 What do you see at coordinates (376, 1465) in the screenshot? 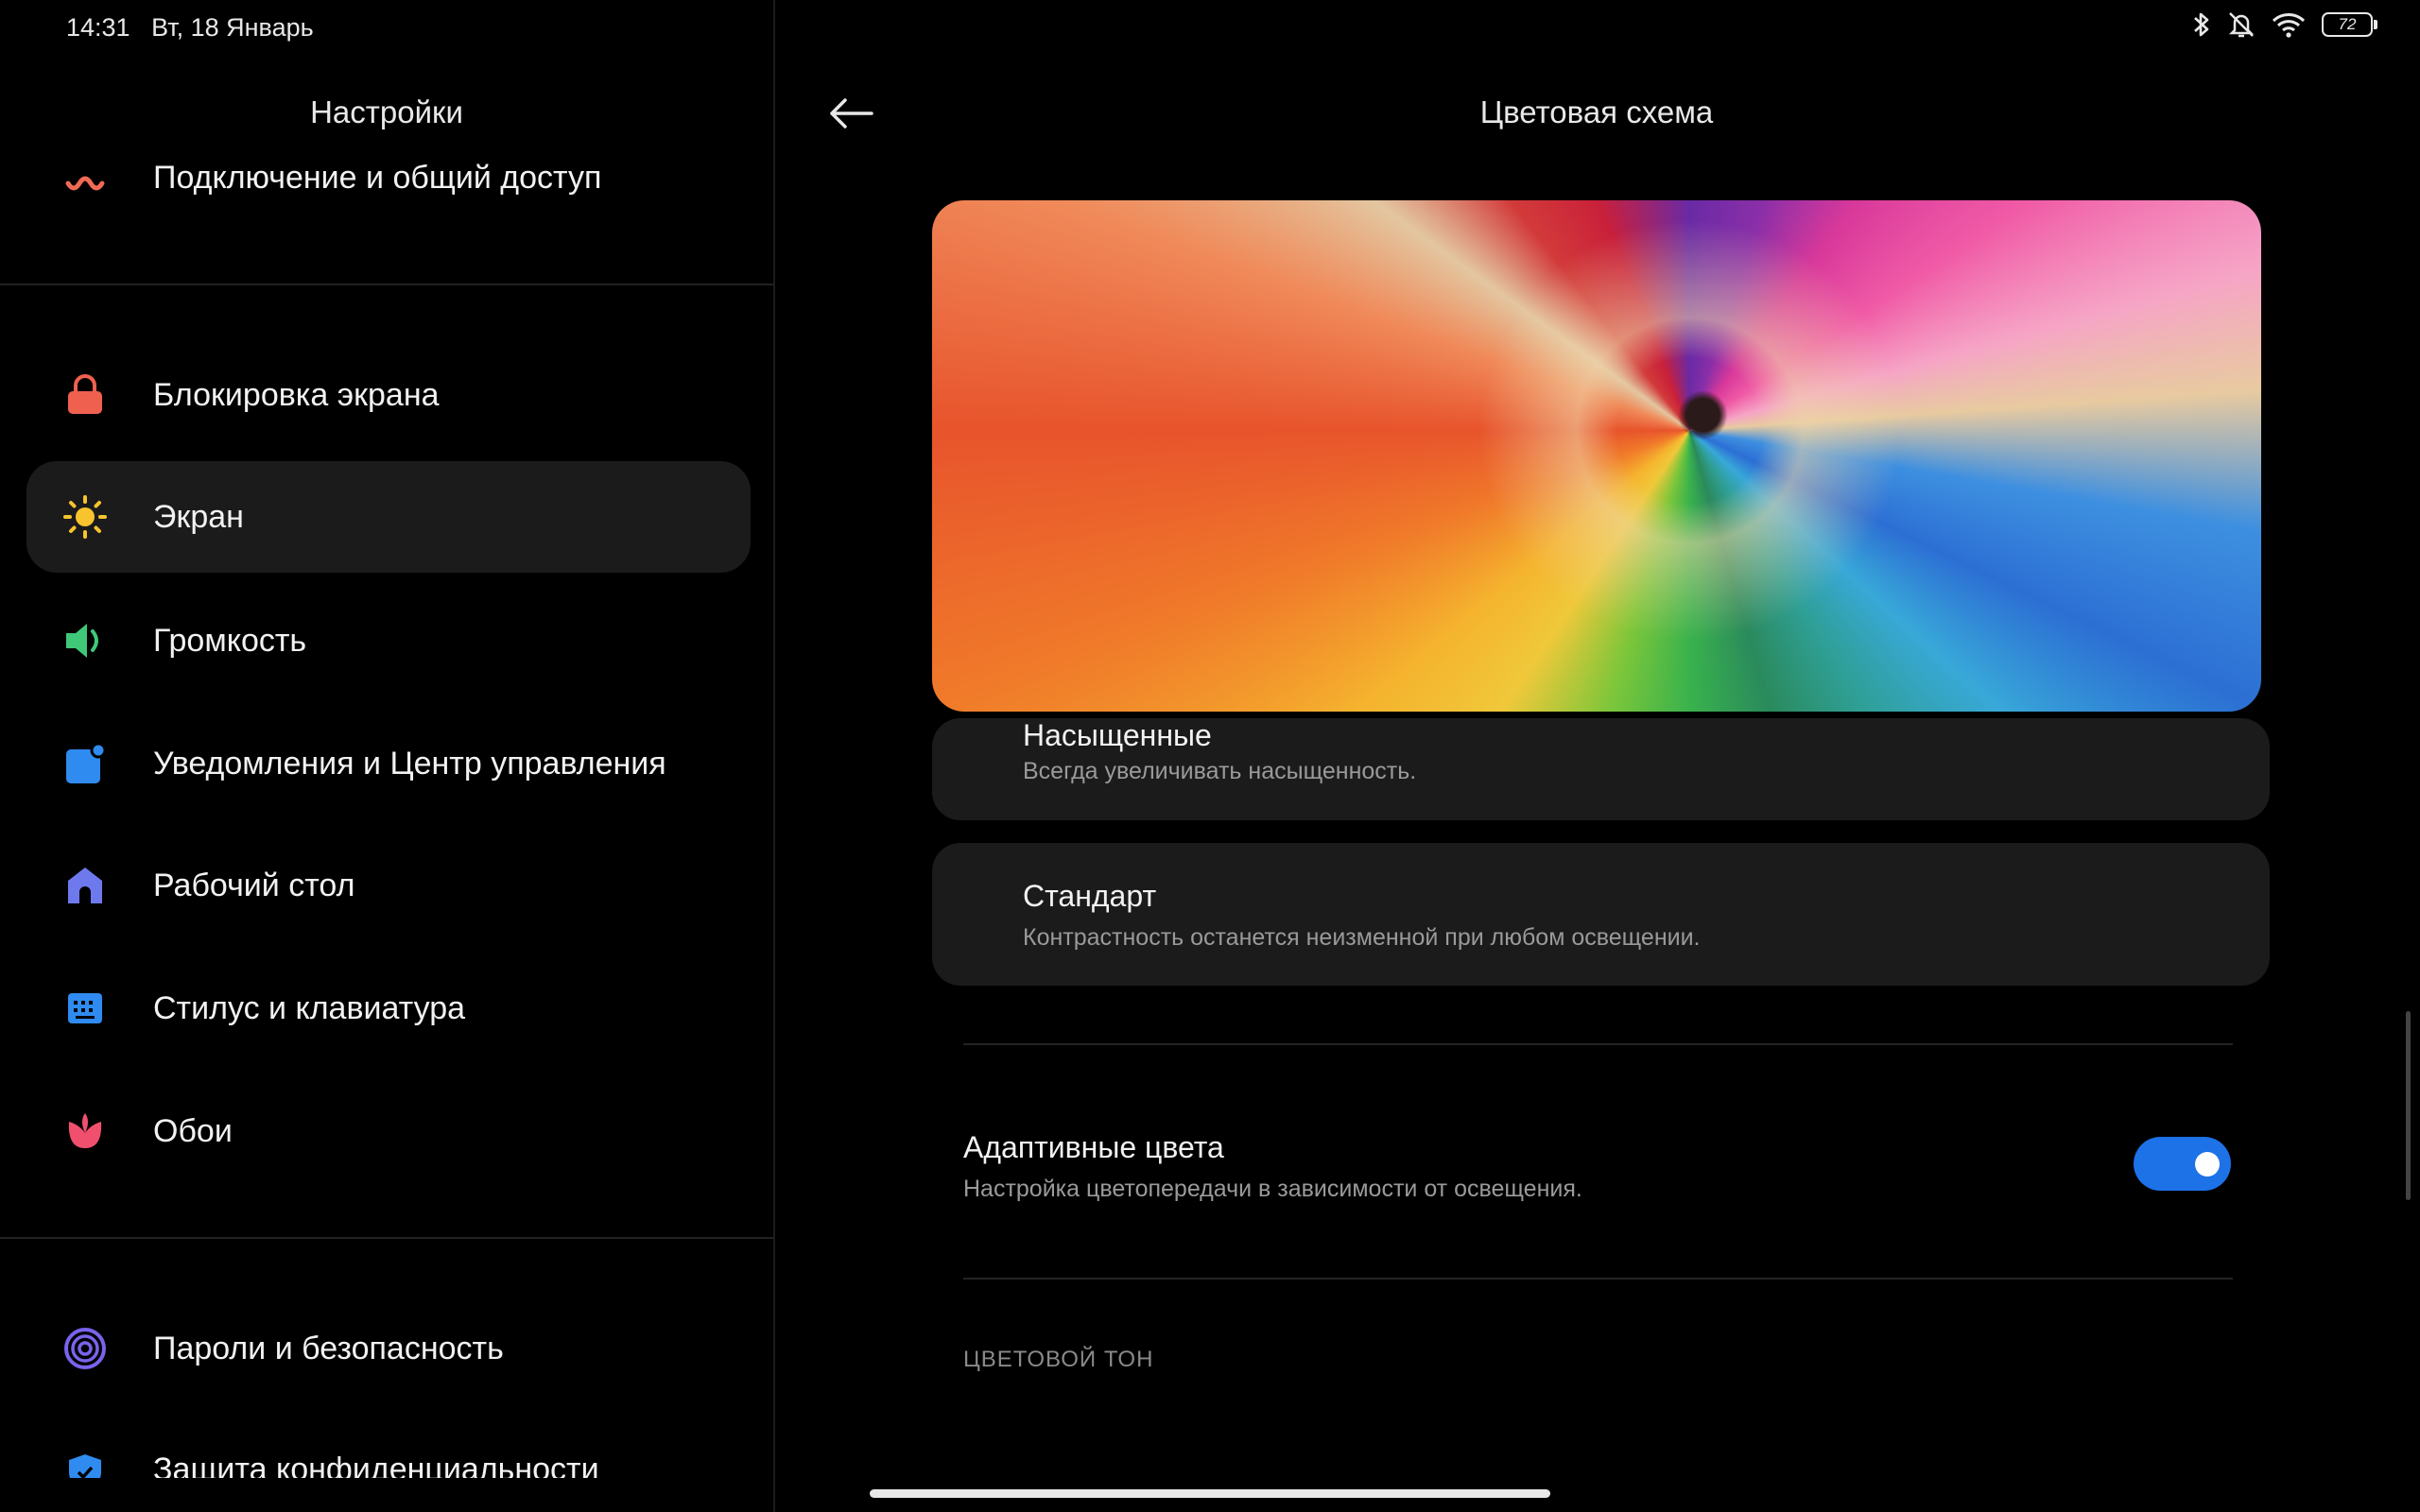
I see `sidebar-item-label: Защита конфиденциальности` at bounding box center [376, 1465].